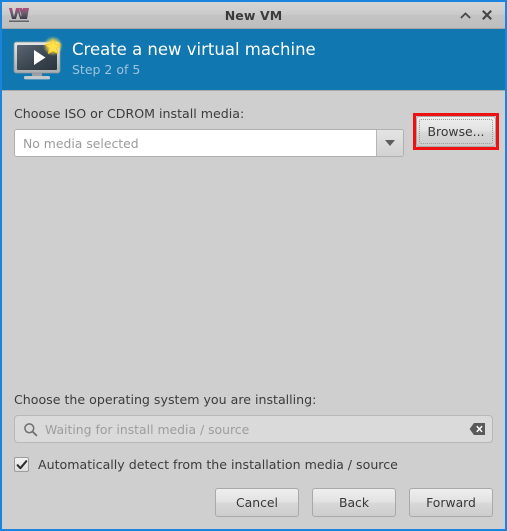  Describe the element at coordinates (257, 502) in the screenshot. I see `cancel-button: Cancel` at that location.